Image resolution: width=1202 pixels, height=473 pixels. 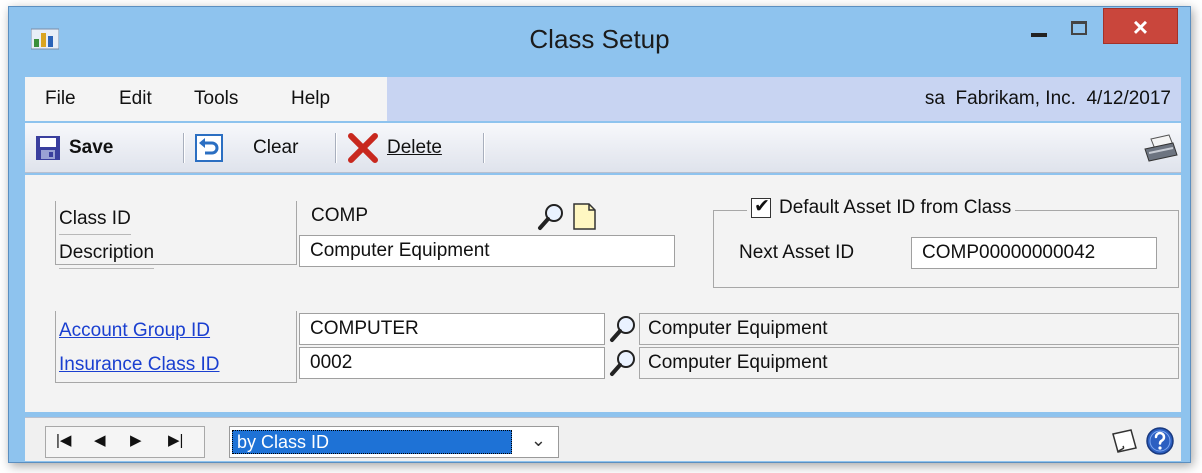 I want to click on account-group-lookup-icon, so click(x=624, y=329).